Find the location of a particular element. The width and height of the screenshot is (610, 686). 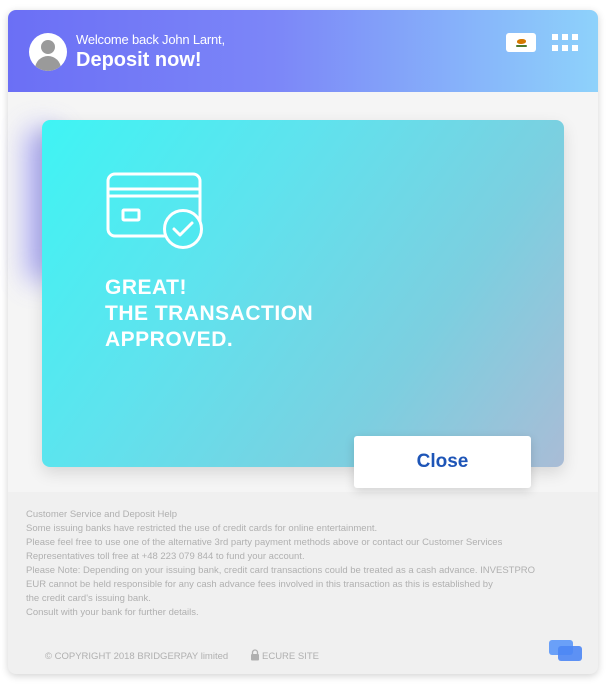

copyright-text: © COPYRIGHT 2018 BRIDGERPAY limited is located at coordinates (137, 656).